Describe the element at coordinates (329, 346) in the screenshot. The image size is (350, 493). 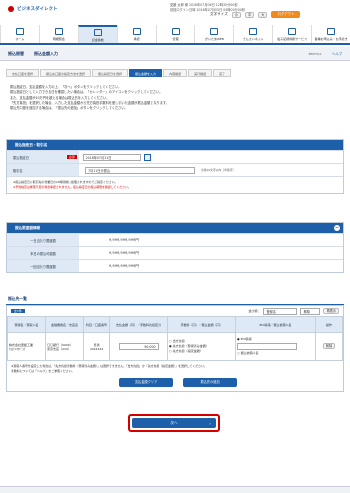
I see `delete-button: 削除` at that location.